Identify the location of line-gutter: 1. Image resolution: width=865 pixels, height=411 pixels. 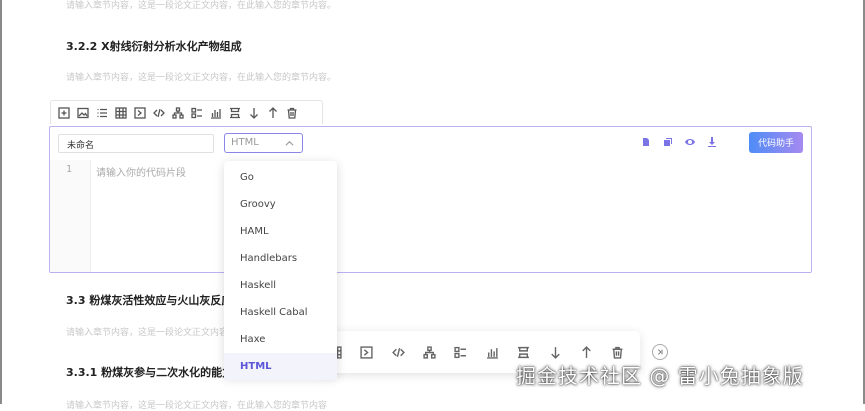
(70, 216).